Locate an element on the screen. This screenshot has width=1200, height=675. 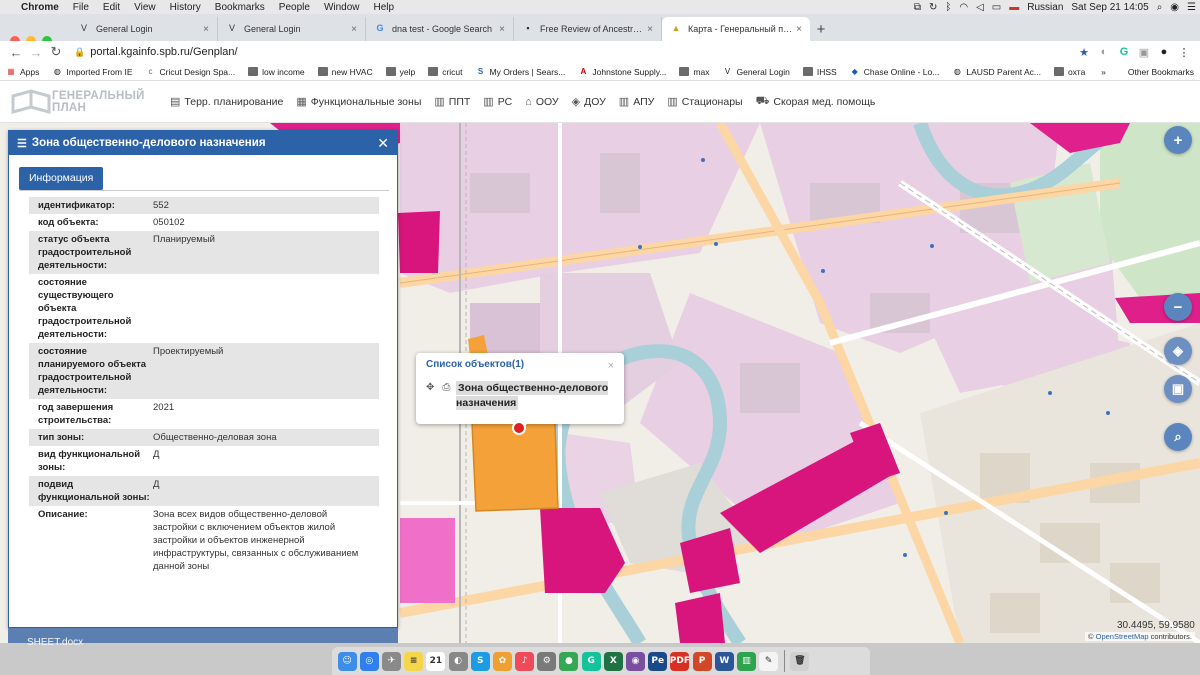
profile-avatar: ● is located at coordinates (1164, 52).